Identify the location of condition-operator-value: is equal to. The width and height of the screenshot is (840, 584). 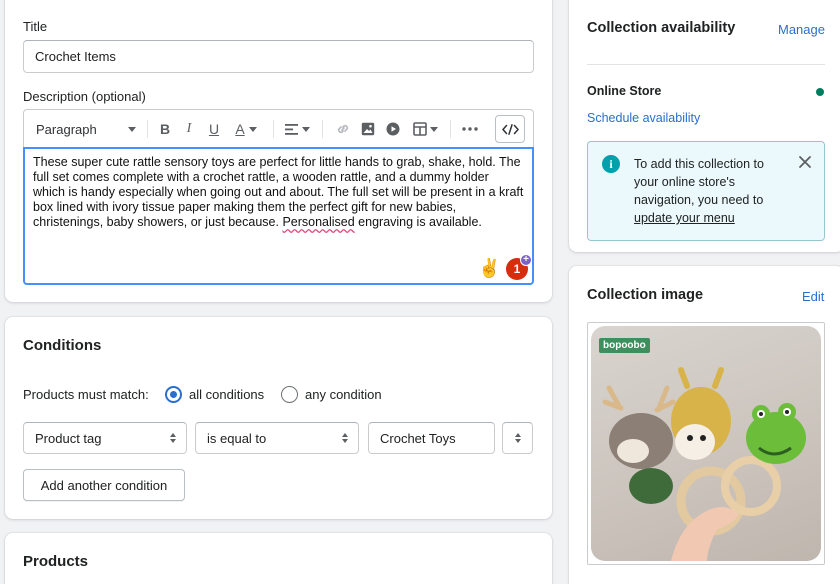
(237, 438).